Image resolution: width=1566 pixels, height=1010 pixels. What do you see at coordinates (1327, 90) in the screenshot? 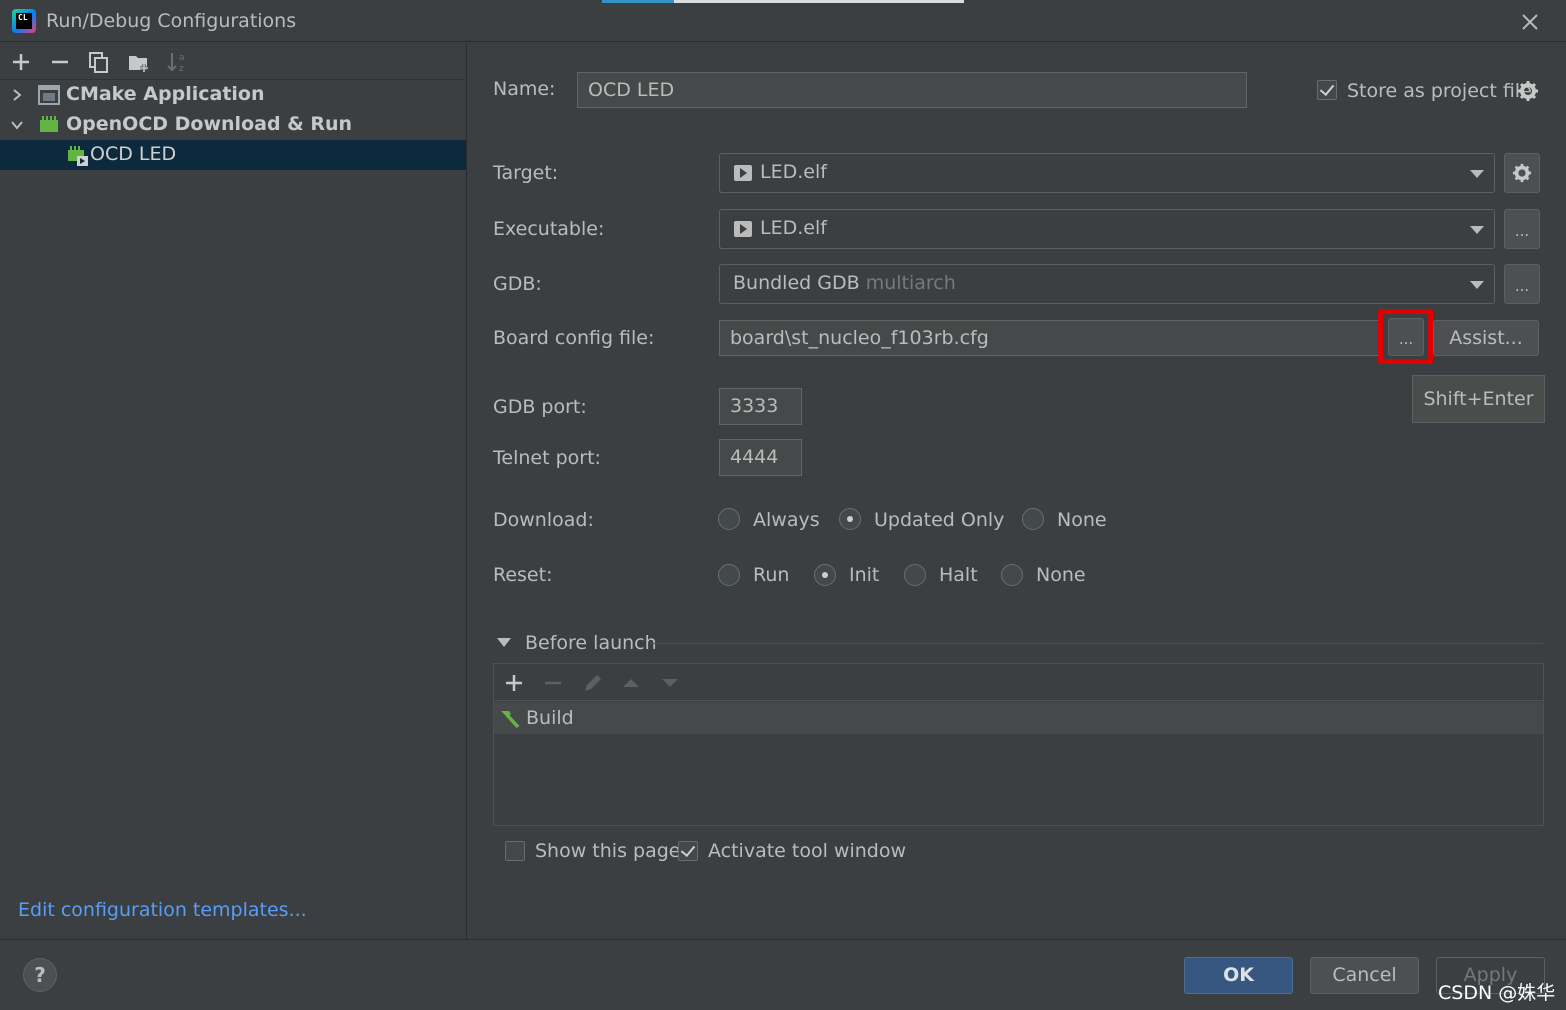
I see `store-project-file-checkbox` at bounding box center [1327, 90].